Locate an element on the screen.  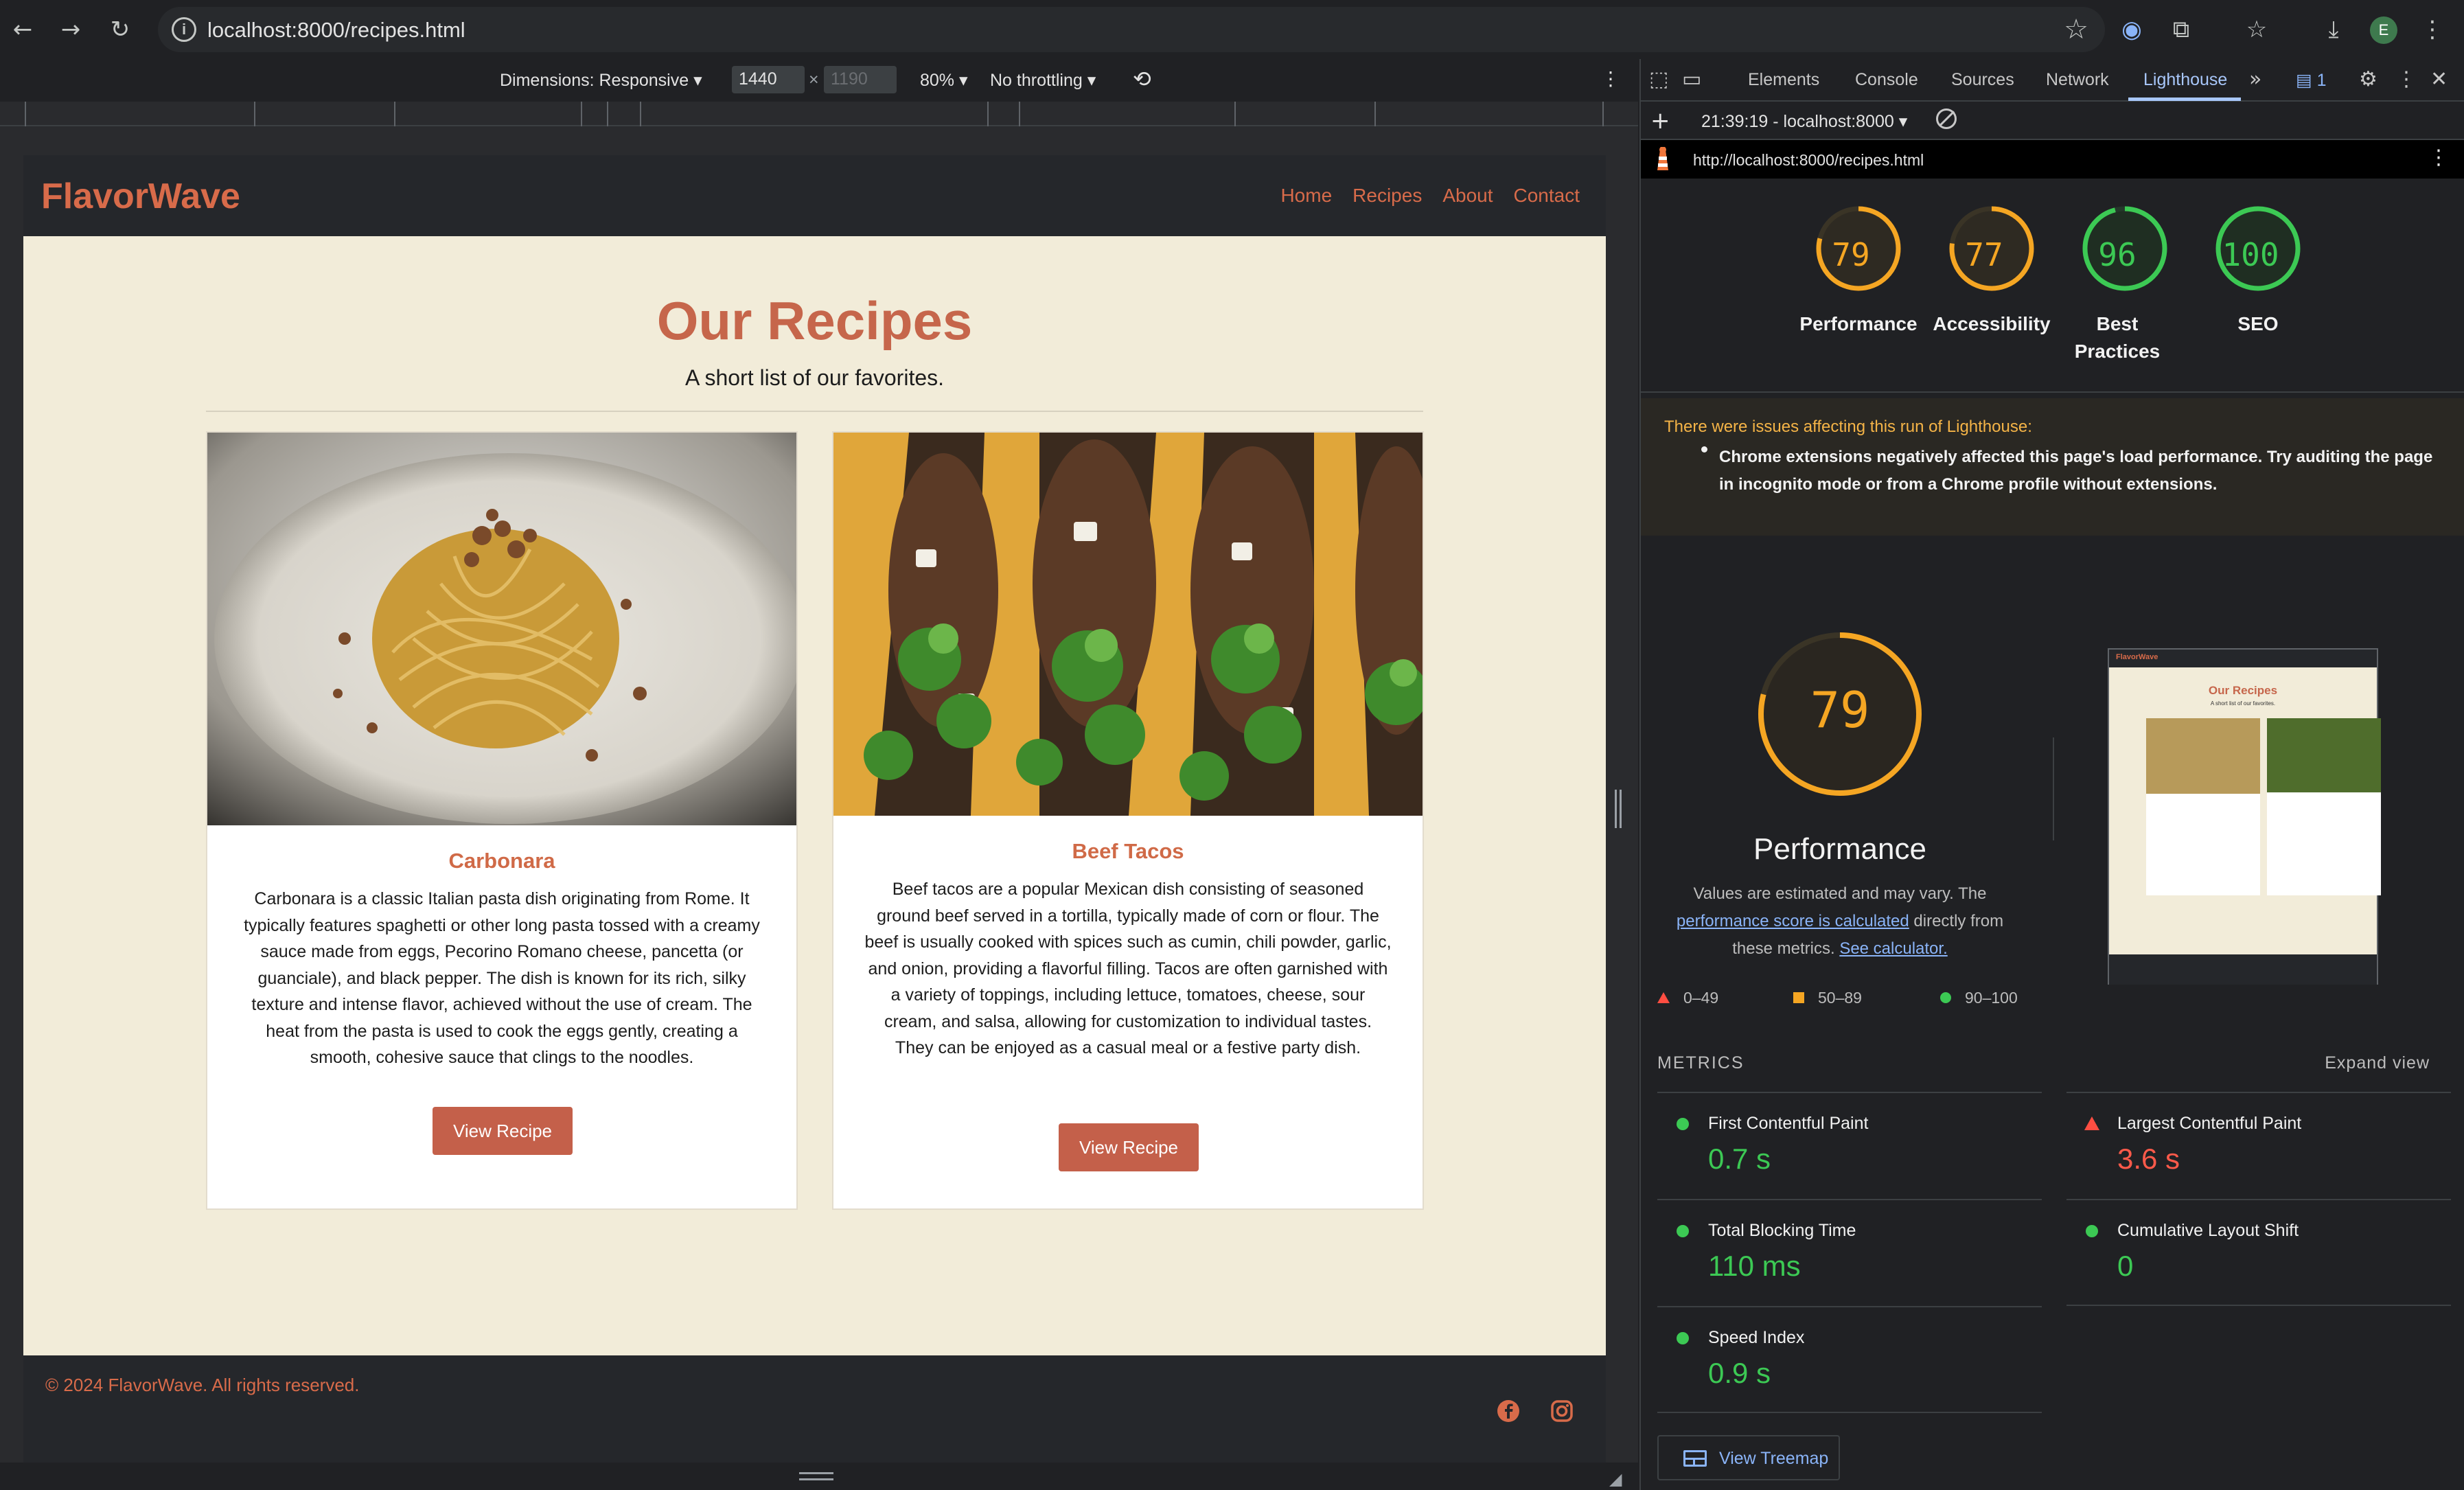
thumb-subtitle: A short list of our favorites. is located at coordinates (2243, 703).